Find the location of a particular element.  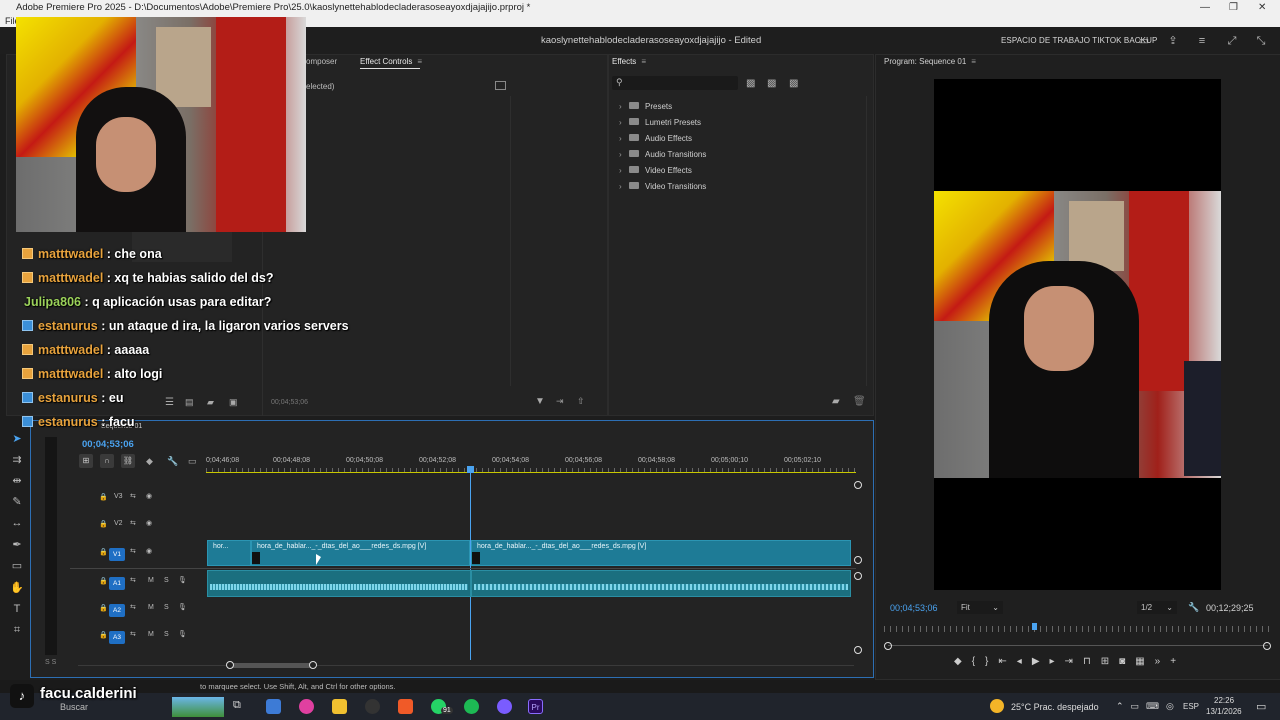

obs-icon is located at coordinates (372, 706).